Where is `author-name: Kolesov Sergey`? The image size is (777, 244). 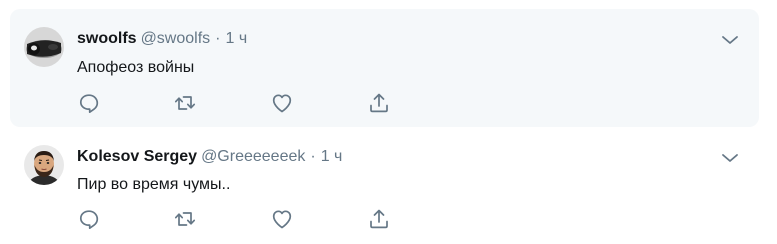
author-name: Kolesov Sergey is located at coordinates (137, 156).